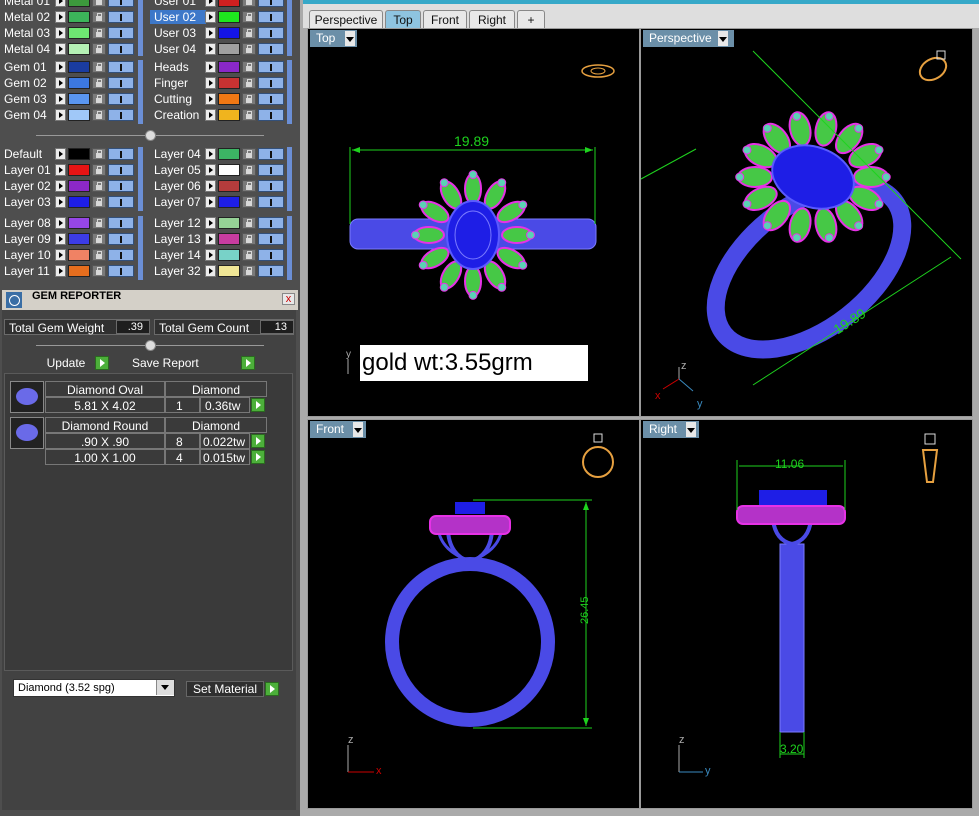  Describe the element at coordinates (150, 345) in the screenshot. I see `collapse-toggle-icon` at that location.